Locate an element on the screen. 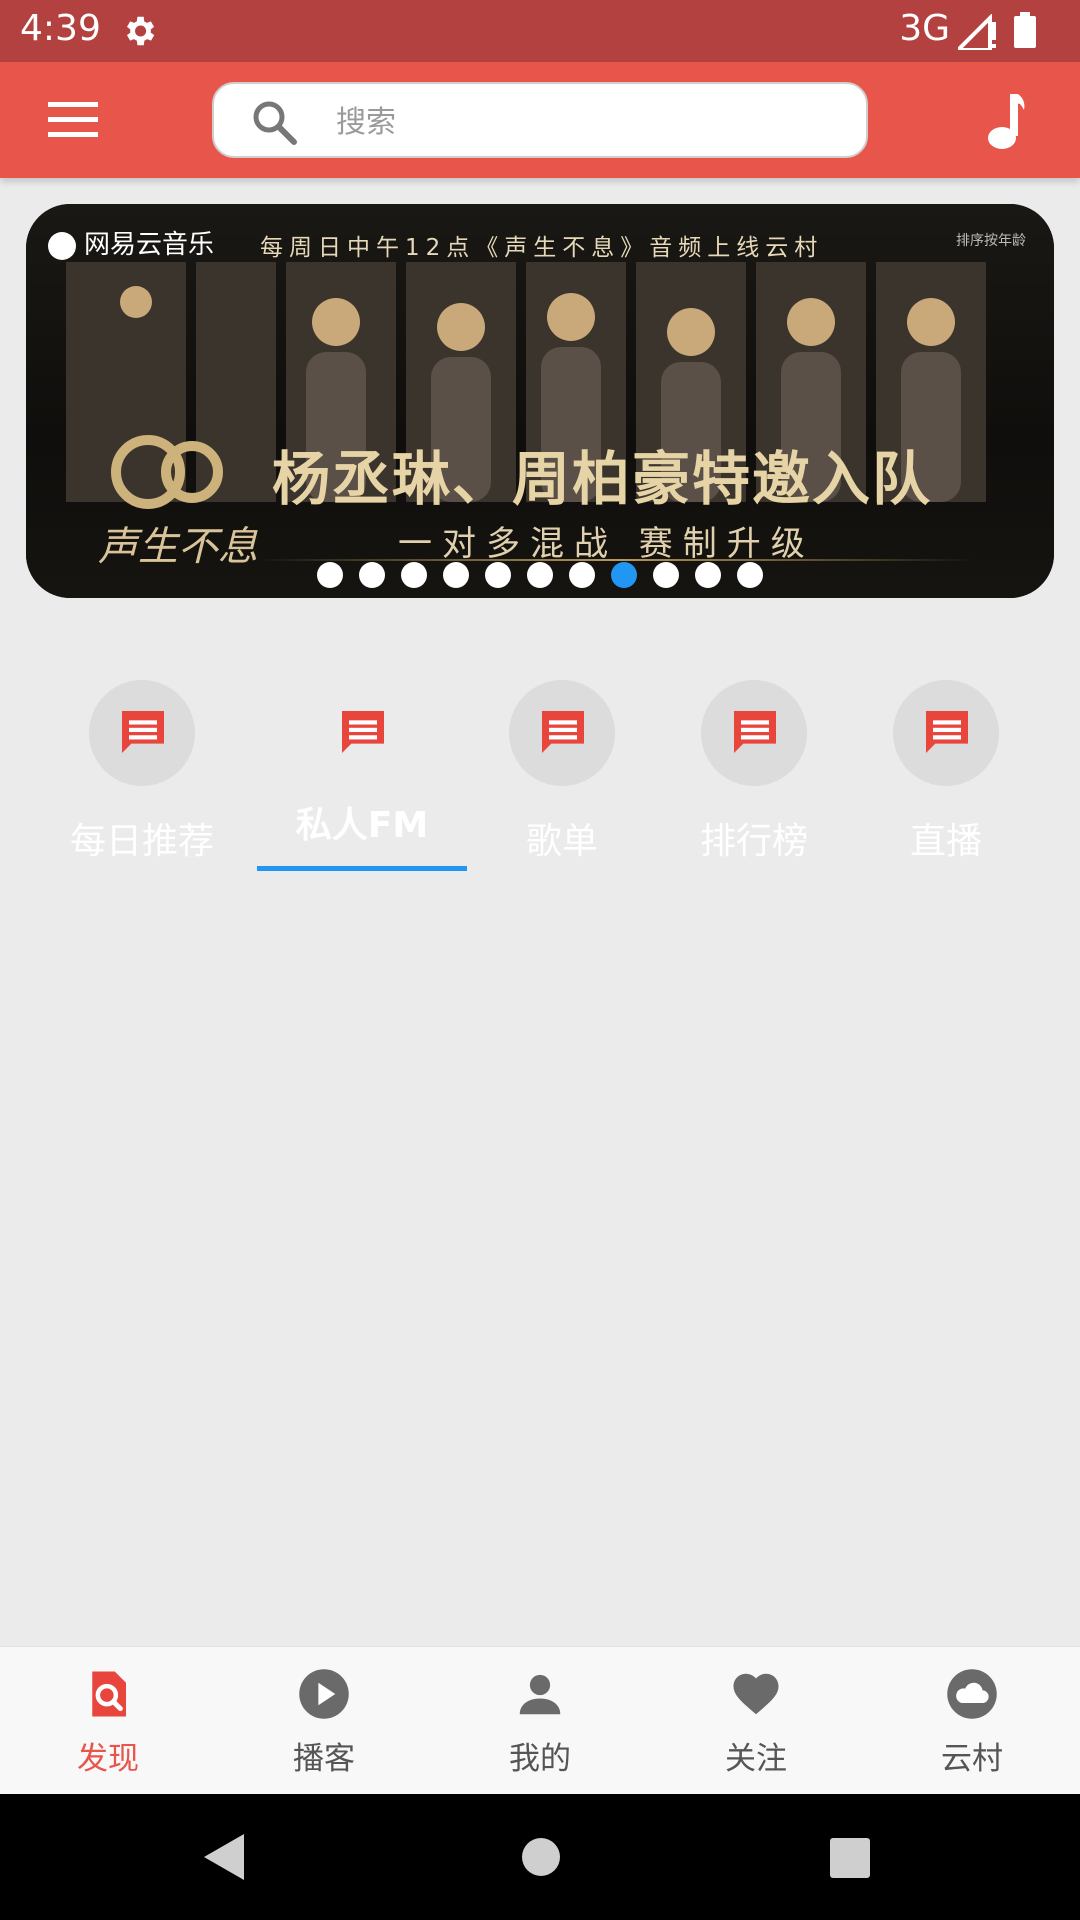 The width and height of the screenshot is (1080, 1920). play-icon is located at coordinates (324, 1694).